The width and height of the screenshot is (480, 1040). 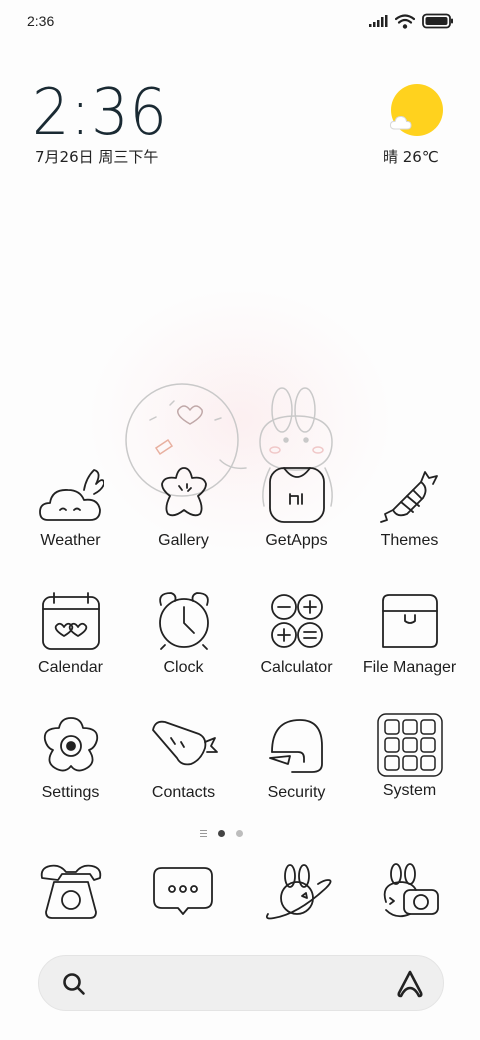 What do you see at coordinates (409, 745) in the screenshot?
I see `system-folder-icon` at bounding box center [409, 745].